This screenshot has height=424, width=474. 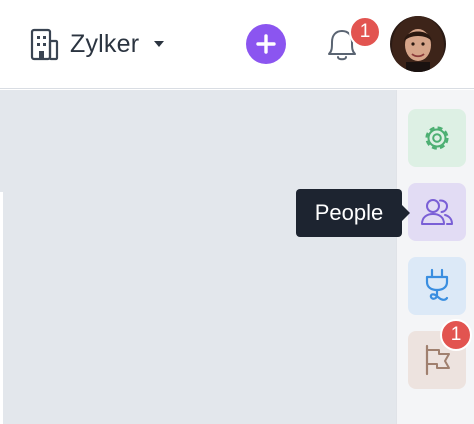 I want to click on profile-photo, so click(x=418, y=44).